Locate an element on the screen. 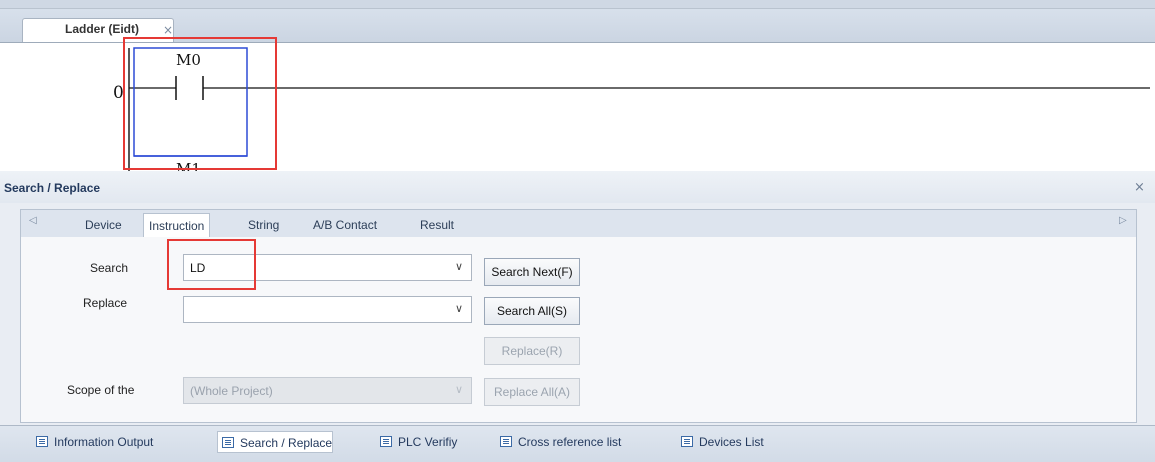 The width and height of the screenshot is (1155, 462). highlight-box-search is located at coordinates (211, 264).